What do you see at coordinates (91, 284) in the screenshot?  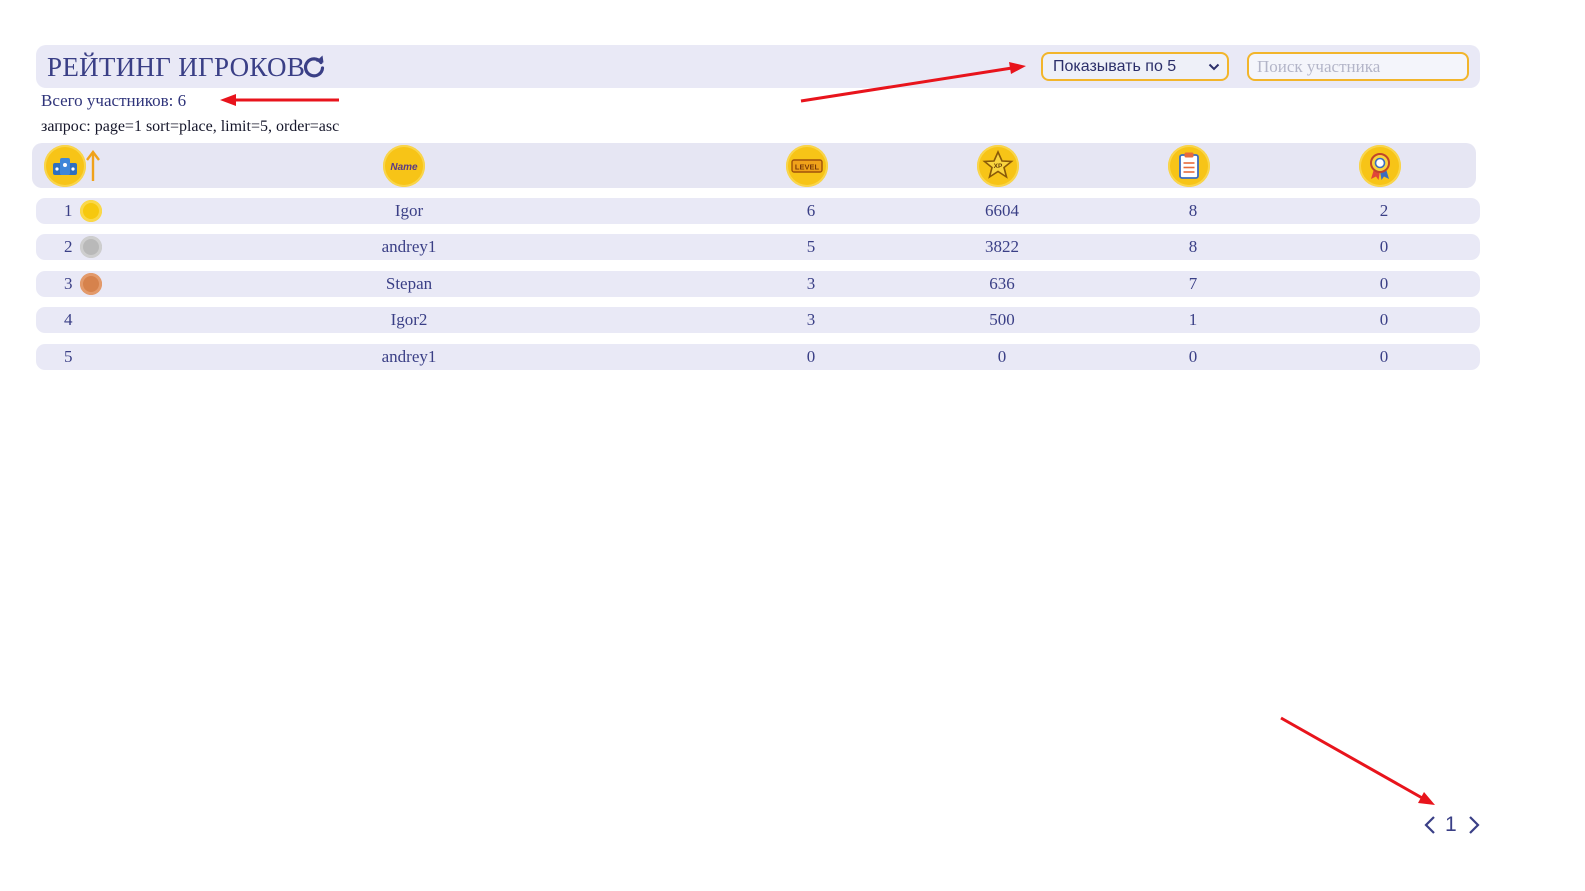 I see `bronze-medal-icon` at bounding box center [91, 284].